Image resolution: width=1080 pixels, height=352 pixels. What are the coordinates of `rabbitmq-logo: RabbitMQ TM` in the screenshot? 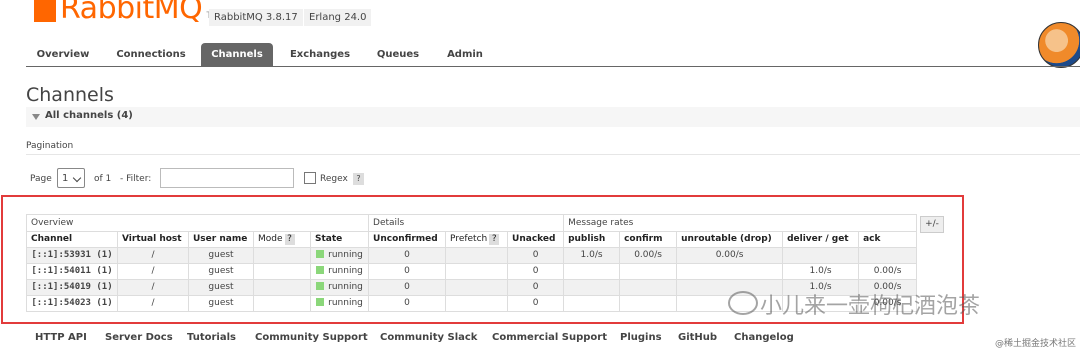 It's located at (126, 12).